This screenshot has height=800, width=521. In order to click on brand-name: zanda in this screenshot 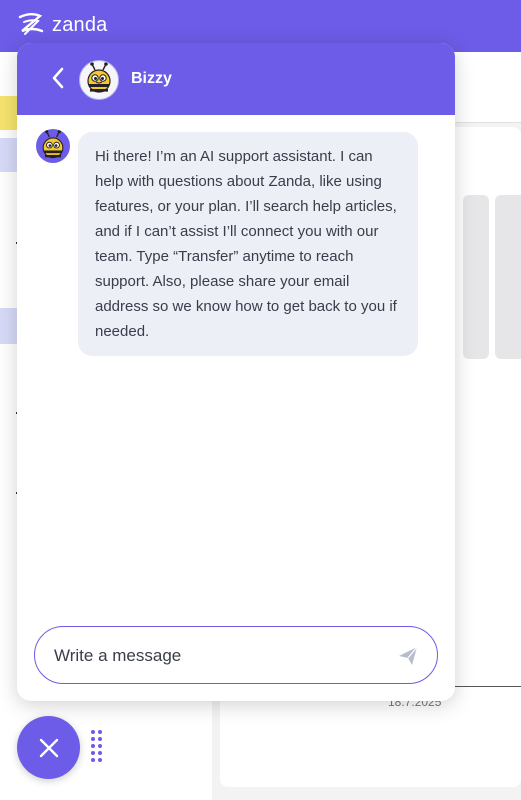, I will do `click(80, 24)`.